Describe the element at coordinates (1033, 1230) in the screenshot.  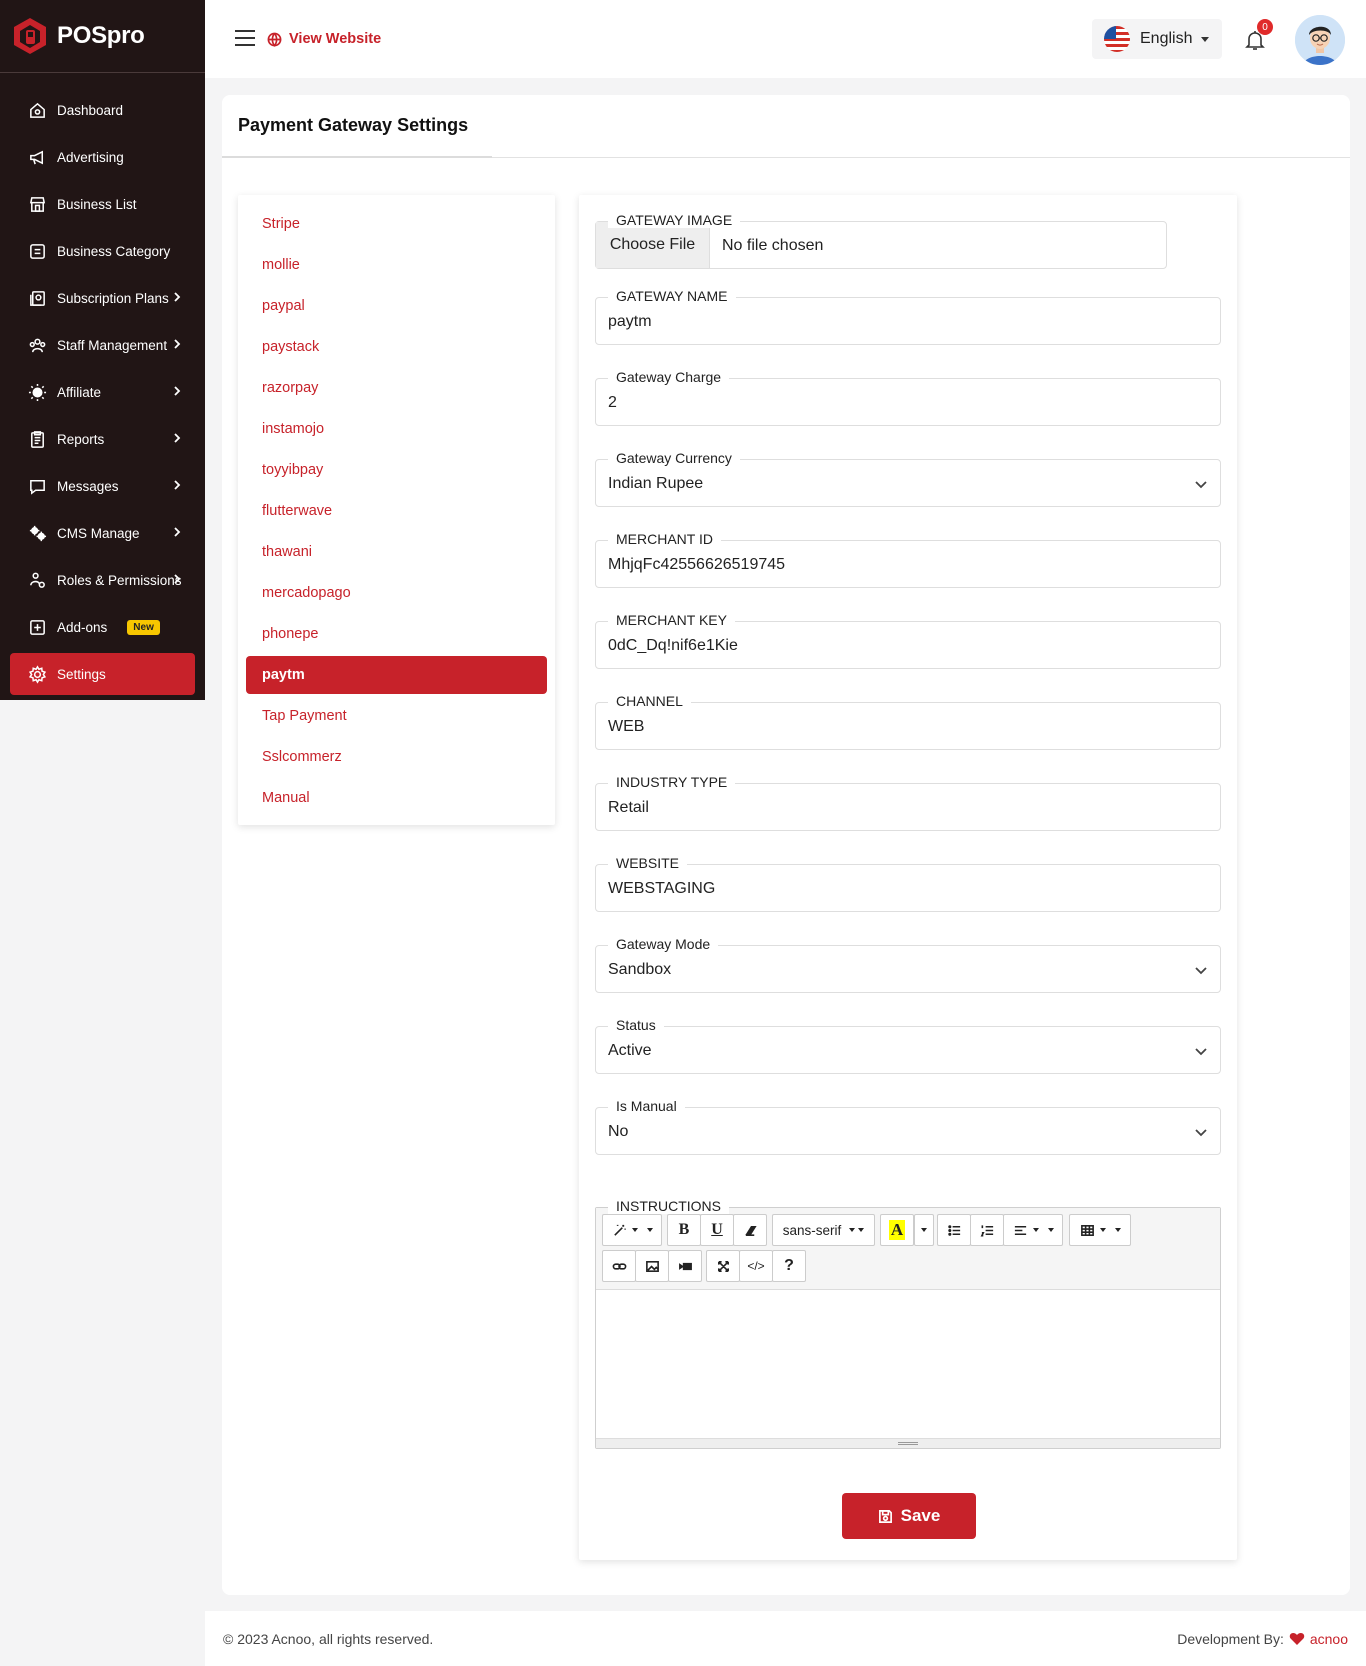
I see `paragraph-align-button` at that location.